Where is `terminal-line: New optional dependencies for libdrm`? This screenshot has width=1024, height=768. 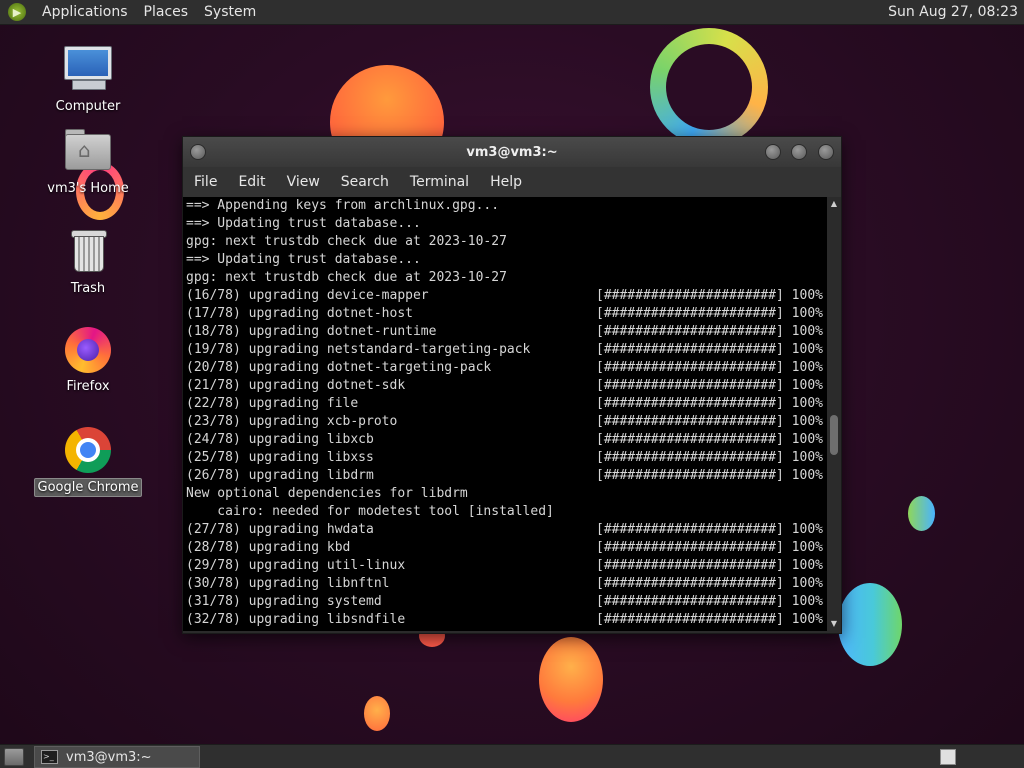
terminal-line: New optional dependencies for libdrm is located at coordinates (505, 494).